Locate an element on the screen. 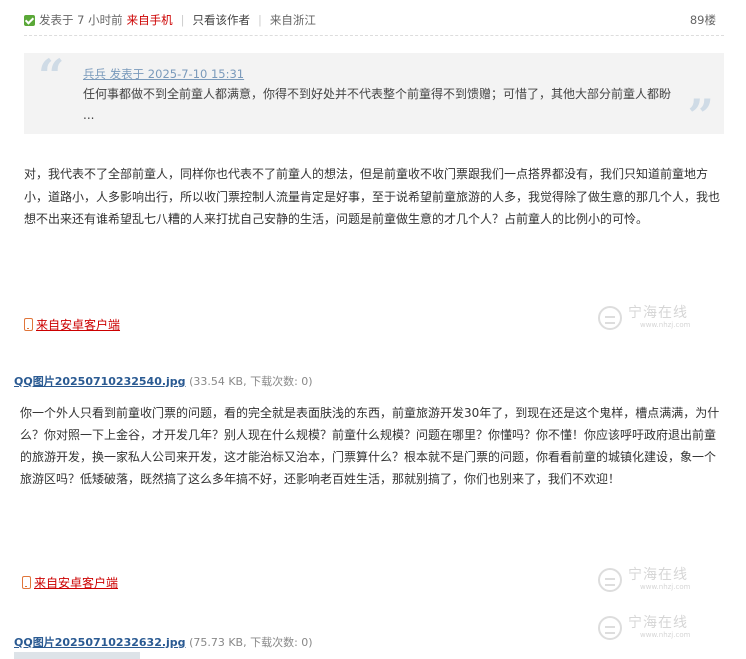 This screenshot has width=746, height=659. post-meta-bar: 发表于 7 小时前 来自手机 | 只看该作者 | 来自浙江 89楼 is located at coordinates (374, 20).